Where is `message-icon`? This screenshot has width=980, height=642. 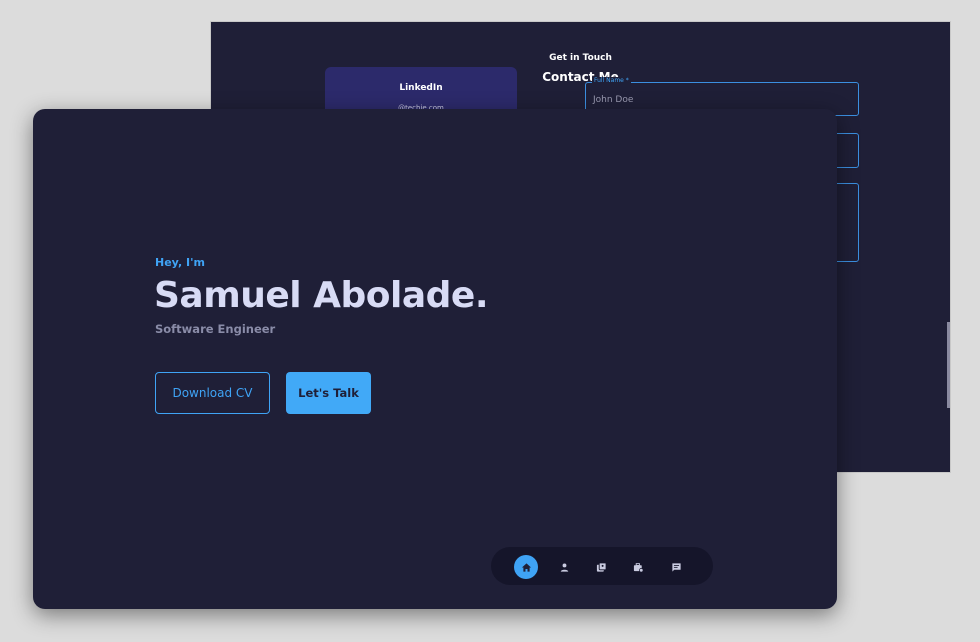
message-icon is located at coordinates (676, 567).